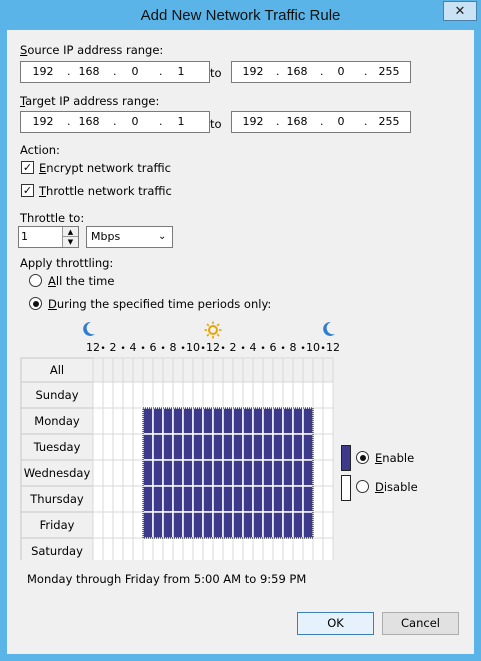 The image size is (481, 661). Describe the element at coordinates (460, 11) in the screenshot. I see `close-button: ✕` at that location.